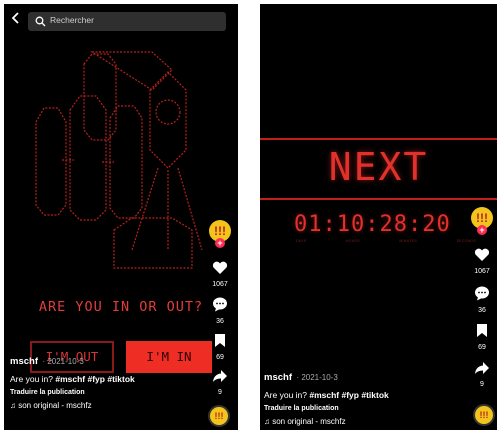  What do you see at coordinates (16, 20) in the screenshot?
I see `chevron-left-icon` at bounding box center [16, 20].